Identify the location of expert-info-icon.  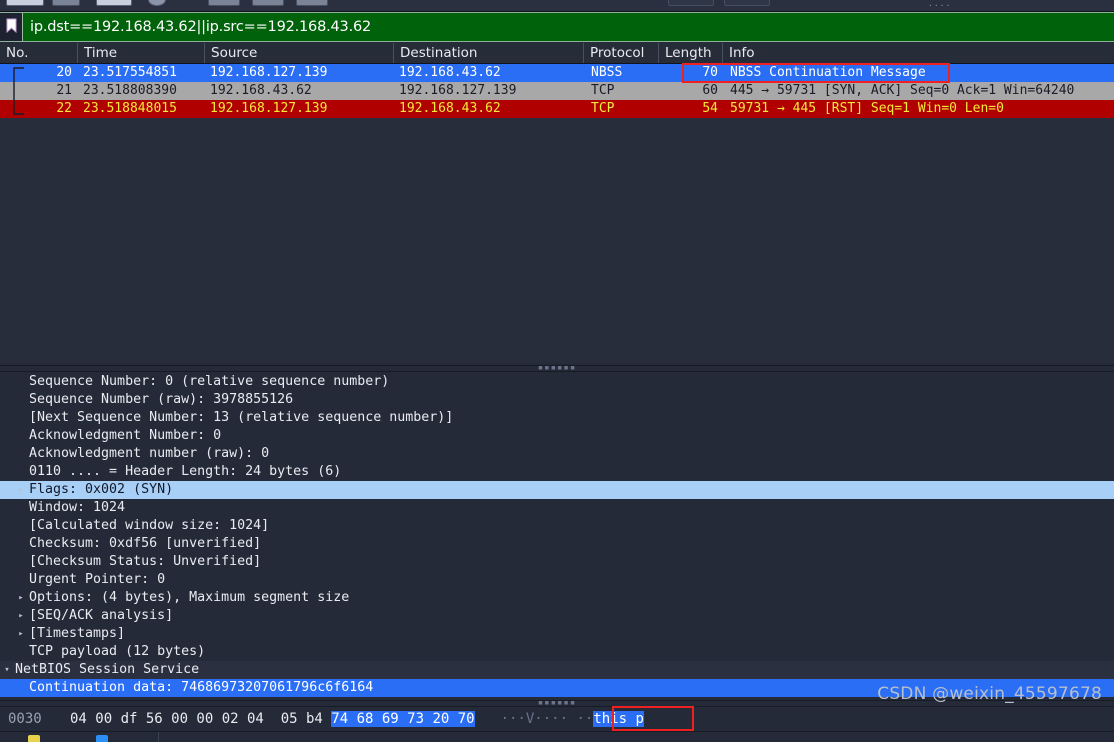
(34, 738).